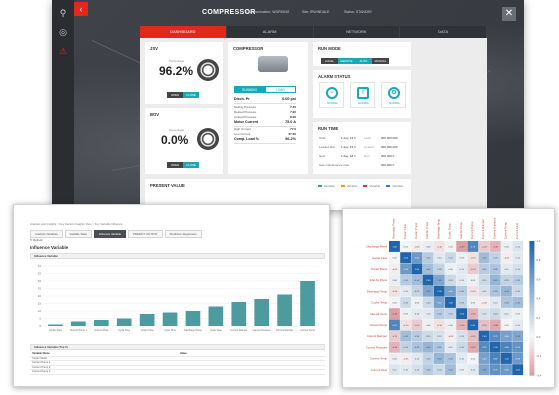 The height and width of the screenshot is (395, 559). Describe the element at coordinates (175, 95) in the screenshot. I see `jsv-open: OPEN` at that location.